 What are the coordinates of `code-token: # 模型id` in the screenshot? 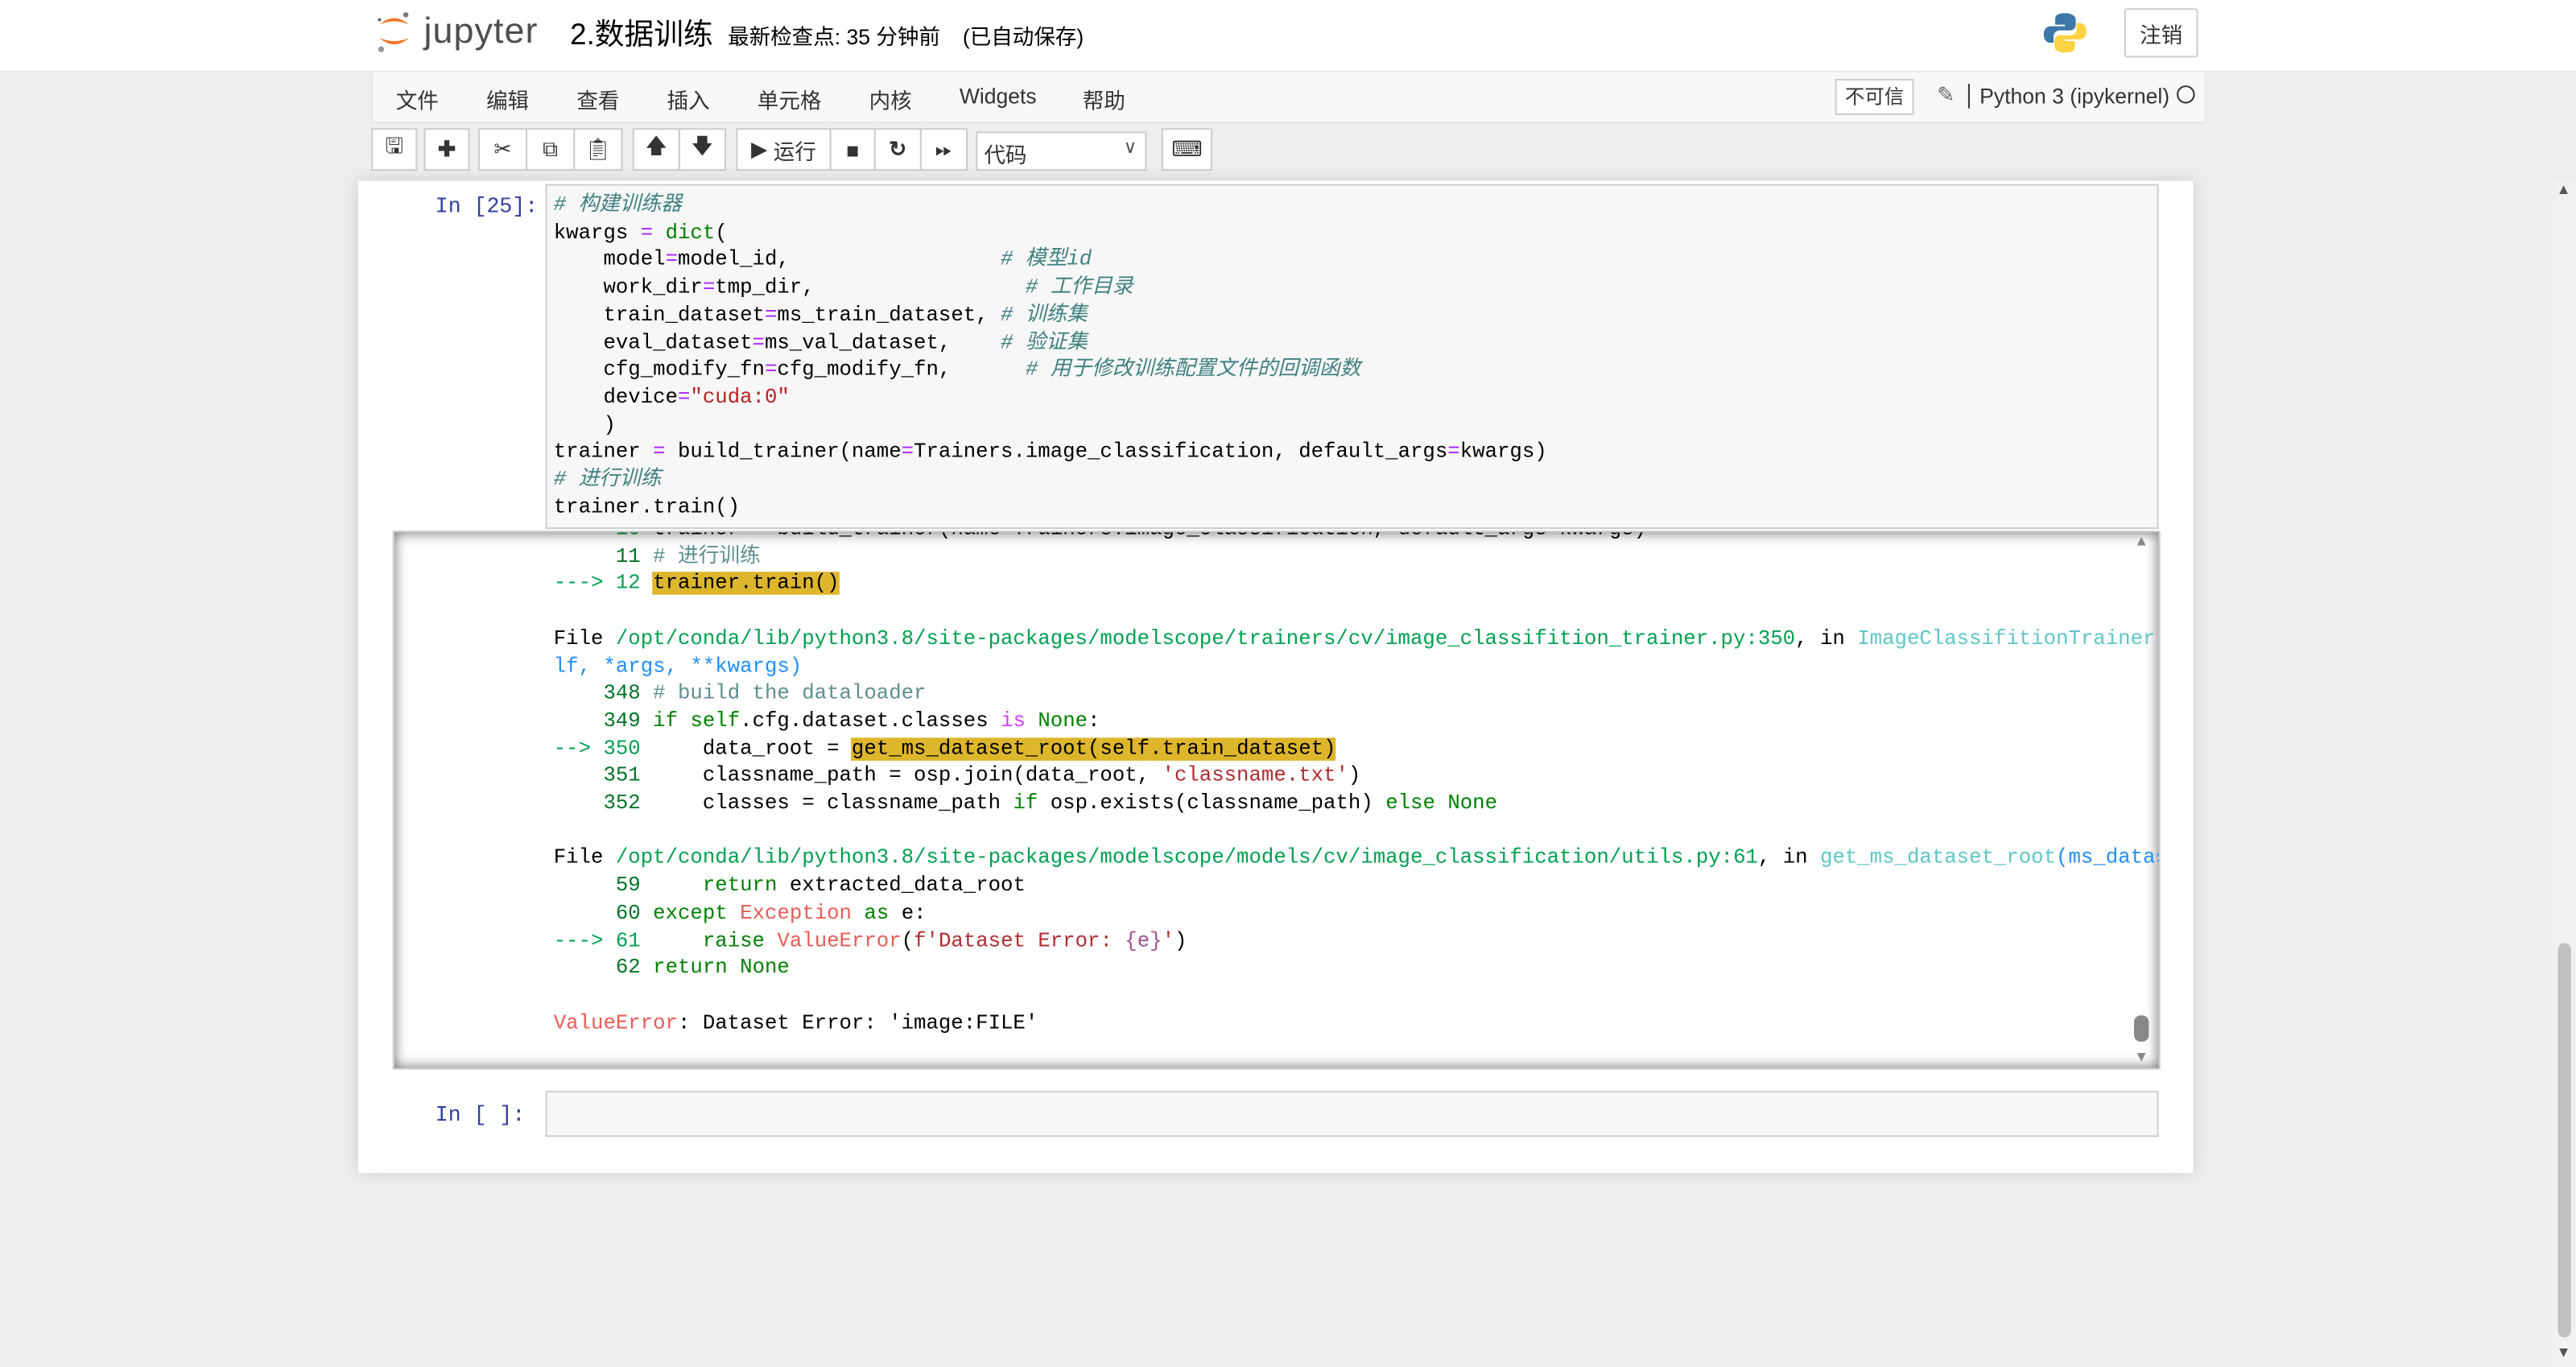 It's located at (1046, 260).